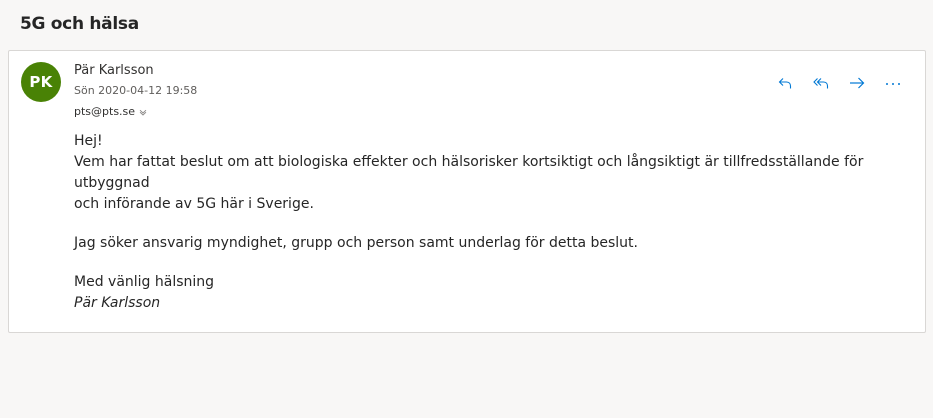 This screenshot has width=933, height=418. Describe the element at coordinates (105, 111) in the screenshot. I see `recipient-address: pts@pts.se` at that location.